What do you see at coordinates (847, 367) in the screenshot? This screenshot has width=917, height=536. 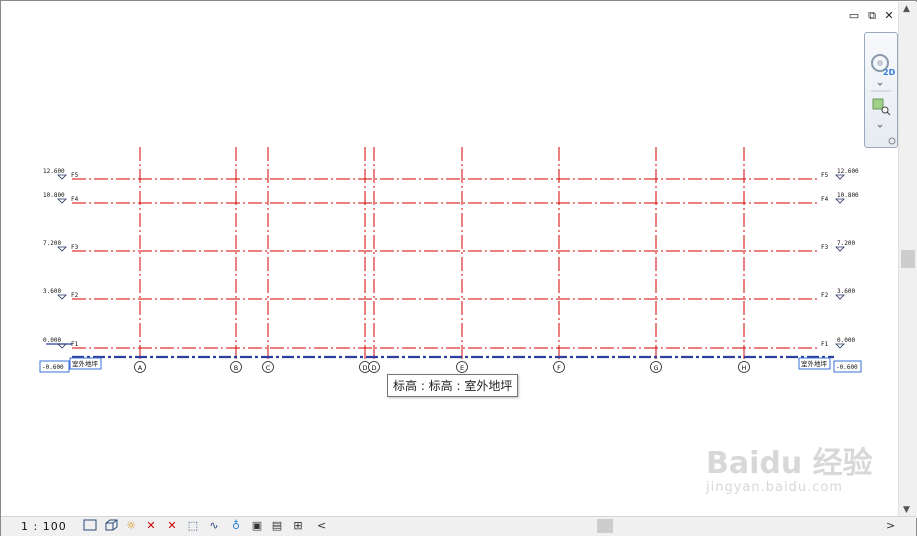 I see `ground-elevation-right: -0.600` at bounding box center [847, 367].